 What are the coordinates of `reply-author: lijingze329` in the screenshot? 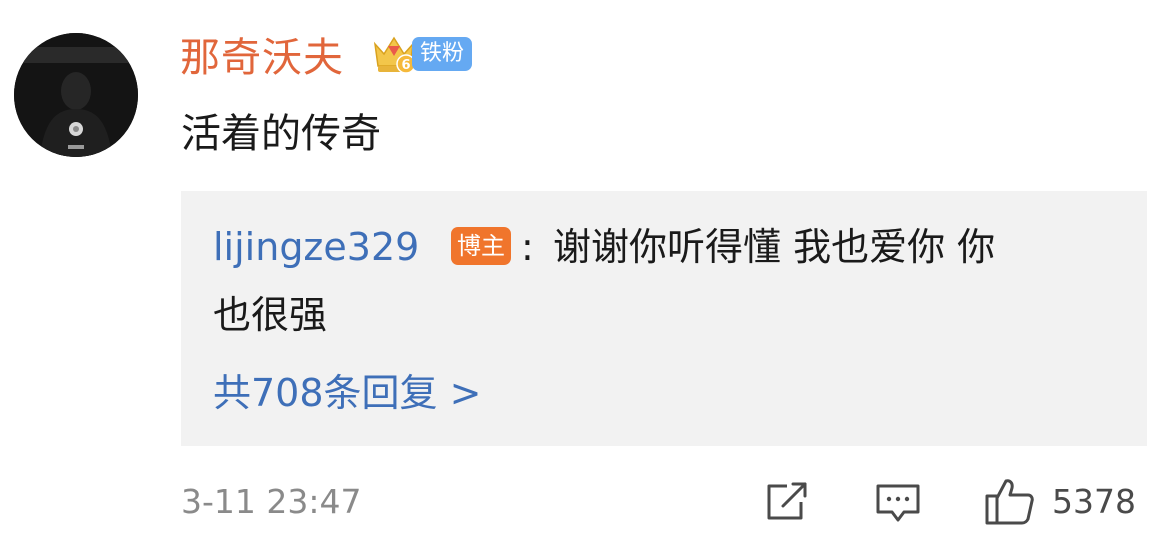 It's located at (316, 247).